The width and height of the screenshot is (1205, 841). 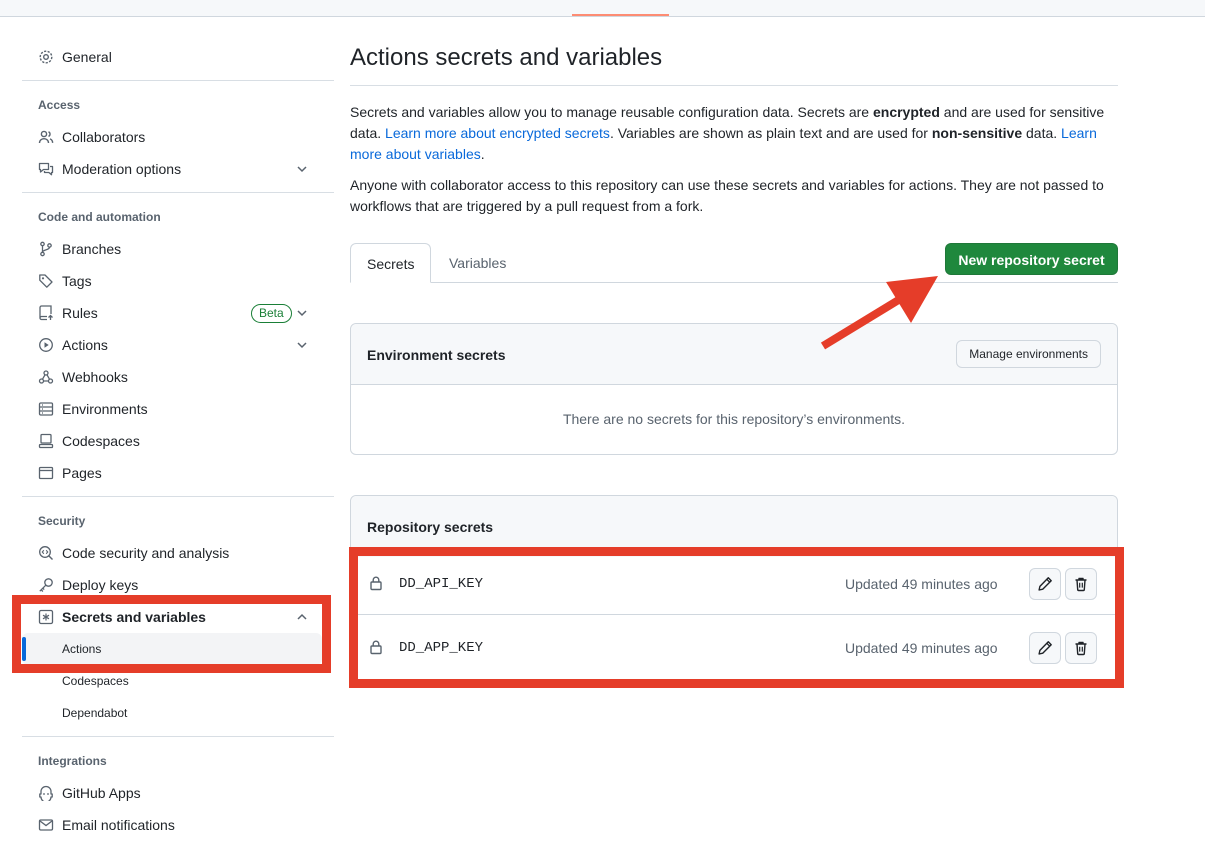 I want to click on sidebar-item-label: Tags, so click(x=77, y=281).